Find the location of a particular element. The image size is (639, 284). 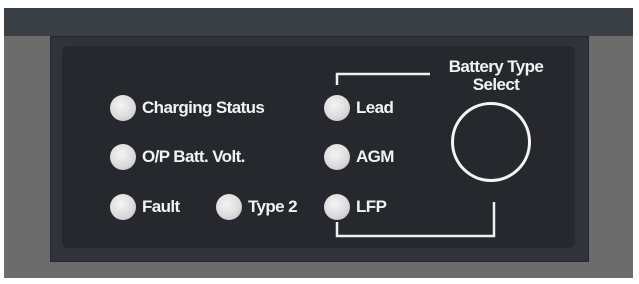

fault-label: Fault is located at coordinates (161, 206).